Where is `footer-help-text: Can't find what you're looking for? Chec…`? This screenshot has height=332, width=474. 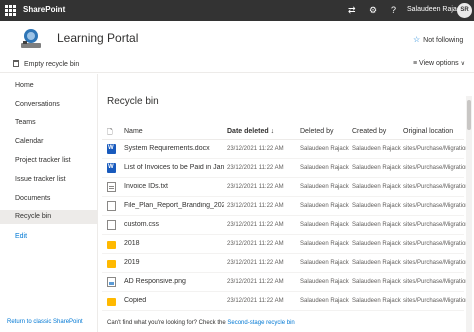 footer-help-text: Can't find what you're looking for? Chec… is located at coordinates (201, 323).